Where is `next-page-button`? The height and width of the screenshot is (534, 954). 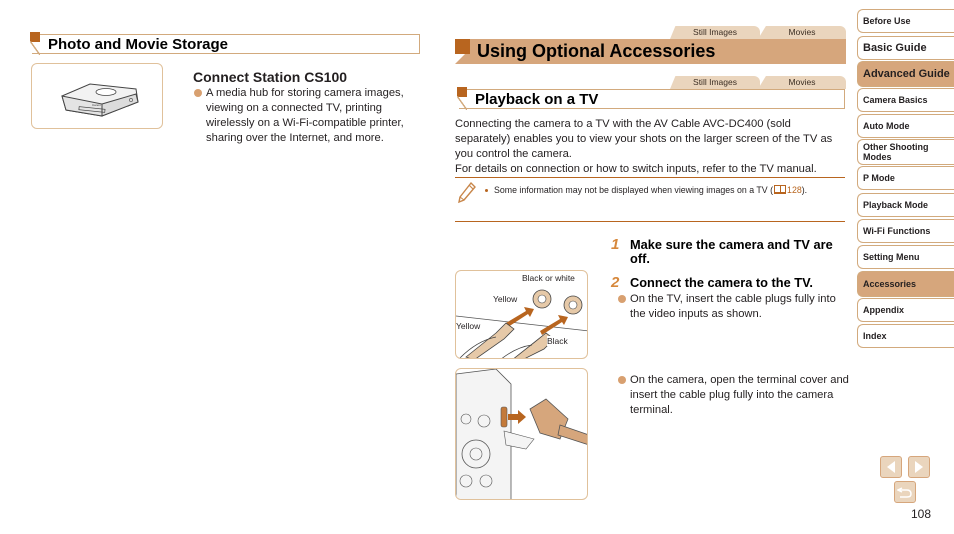 next-page-button is located at coordinates (919, 467).